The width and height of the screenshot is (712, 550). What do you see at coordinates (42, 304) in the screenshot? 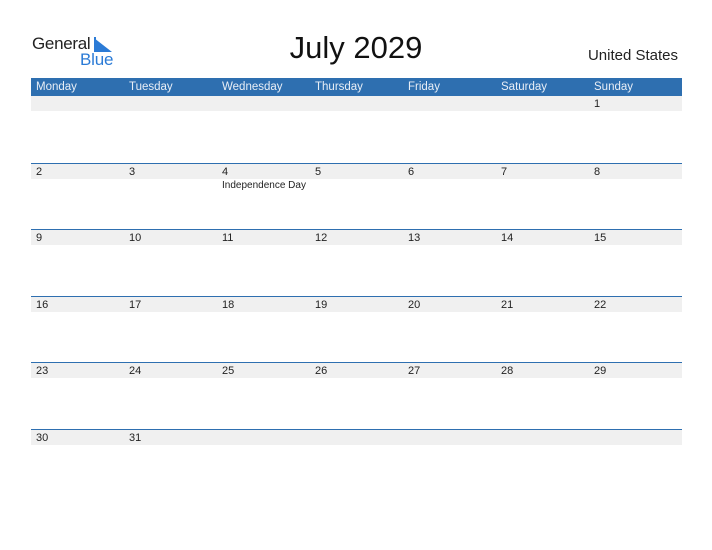
I see `day-number: 16` at bounding box center [42, 304].